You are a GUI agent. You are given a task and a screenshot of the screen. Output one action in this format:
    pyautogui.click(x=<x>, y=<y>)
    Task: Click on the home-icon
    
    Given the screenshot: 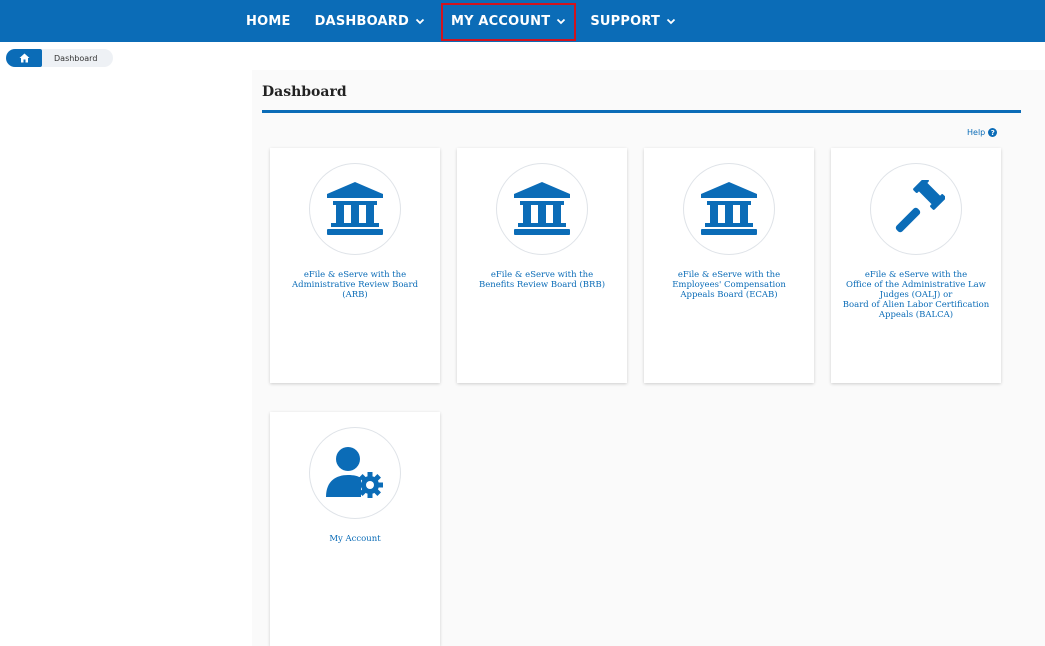 What is the action you would take?
    pyautogui.click(x=24, y=58)
    